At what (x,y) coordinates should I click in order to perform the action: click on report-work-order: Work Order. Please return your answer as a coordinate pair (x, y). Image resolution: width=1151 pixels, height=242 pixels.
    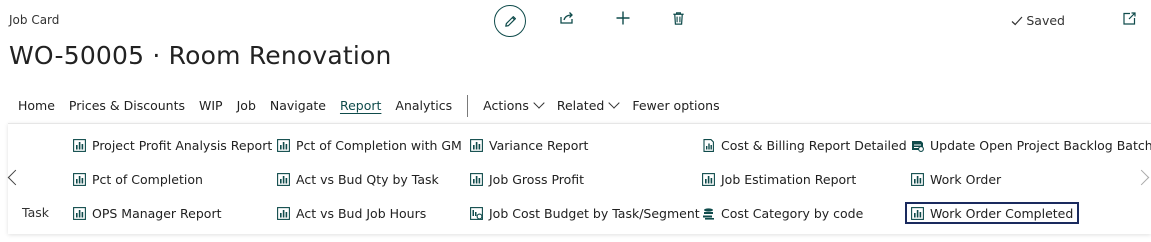
    Looking at the image, I should click on (956, 179).